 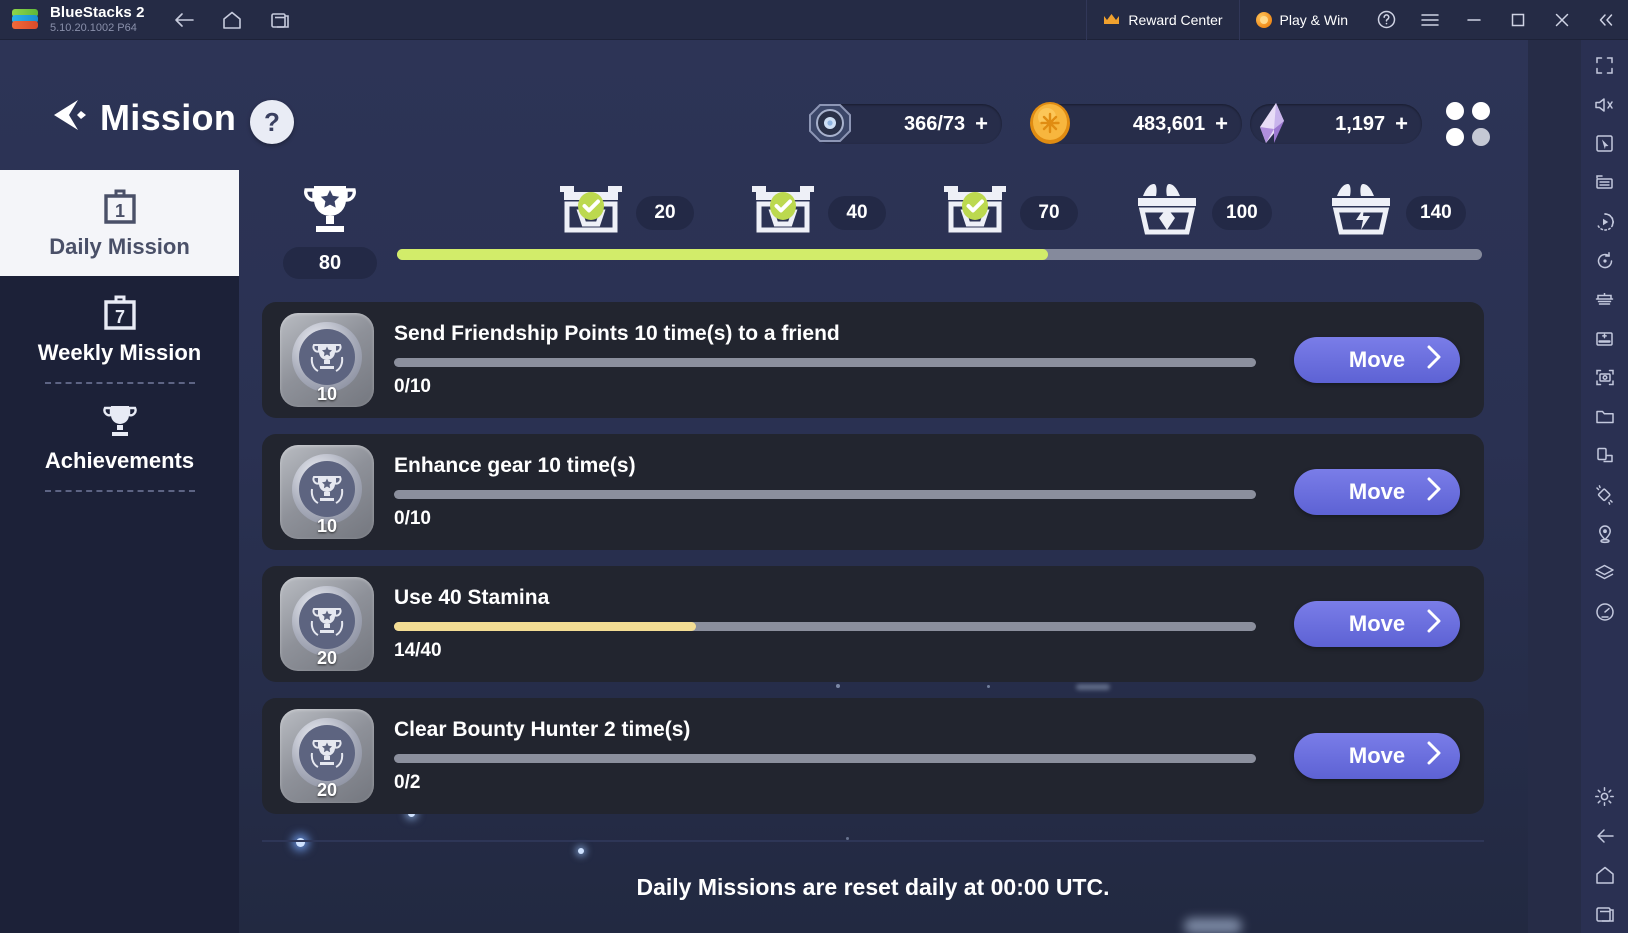 What do you see at coordinates (1049, 213) in the screenshot?
I see `reward-node-label: 70` at bounding box center [1049, 213].